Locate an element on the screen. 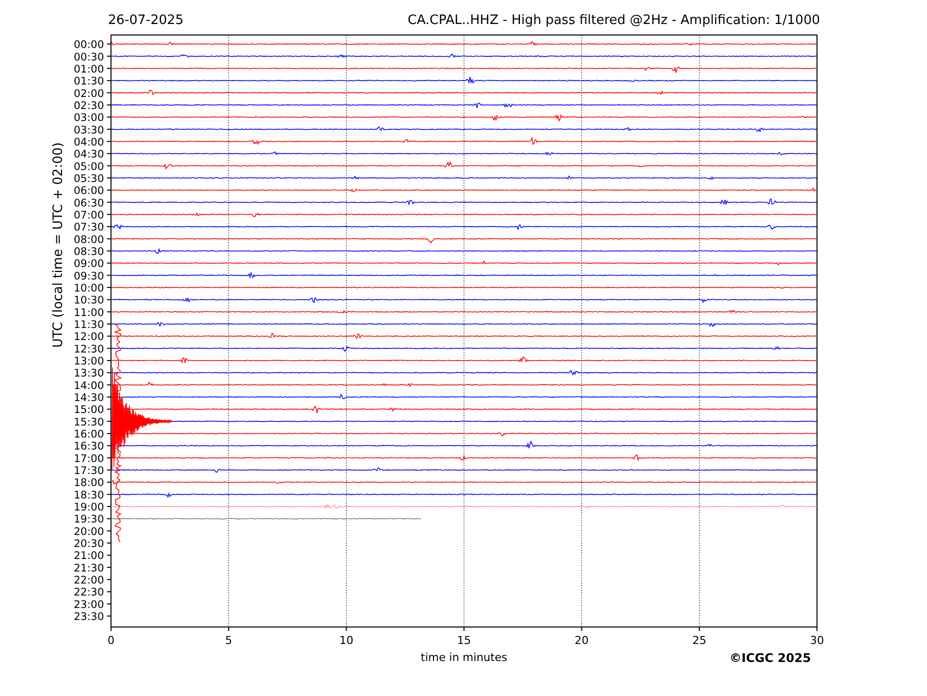 This screenshot has height=696, width=927. tick-label: 03:30 is located at coordinates (89, 130).